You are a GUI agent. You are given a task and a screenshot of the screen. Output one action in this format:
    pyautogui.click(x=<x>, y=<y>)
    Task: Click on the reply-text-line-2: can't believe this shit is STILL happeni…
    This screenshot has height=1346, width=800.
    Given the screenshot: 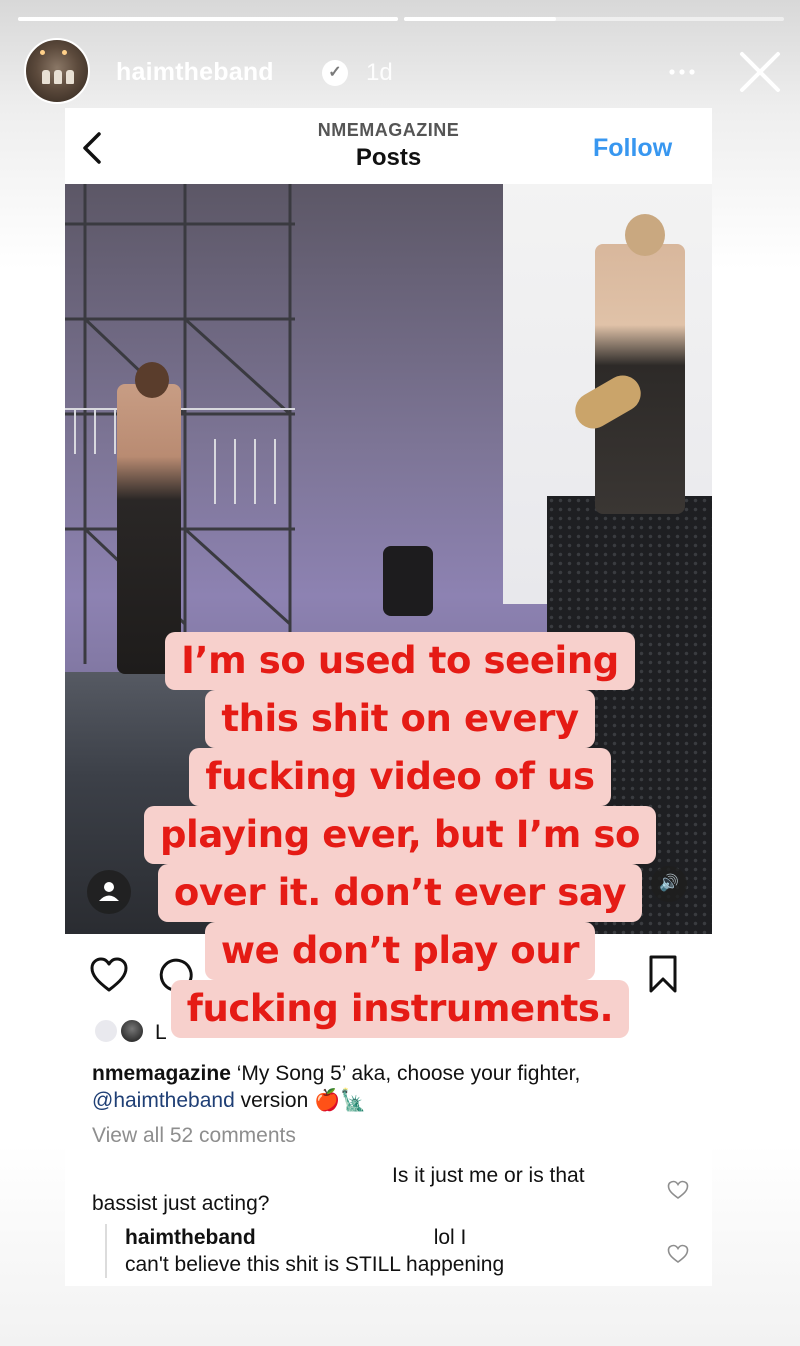 What is the action you would take?
    pyautogui.click(x=315, y=1264)
    